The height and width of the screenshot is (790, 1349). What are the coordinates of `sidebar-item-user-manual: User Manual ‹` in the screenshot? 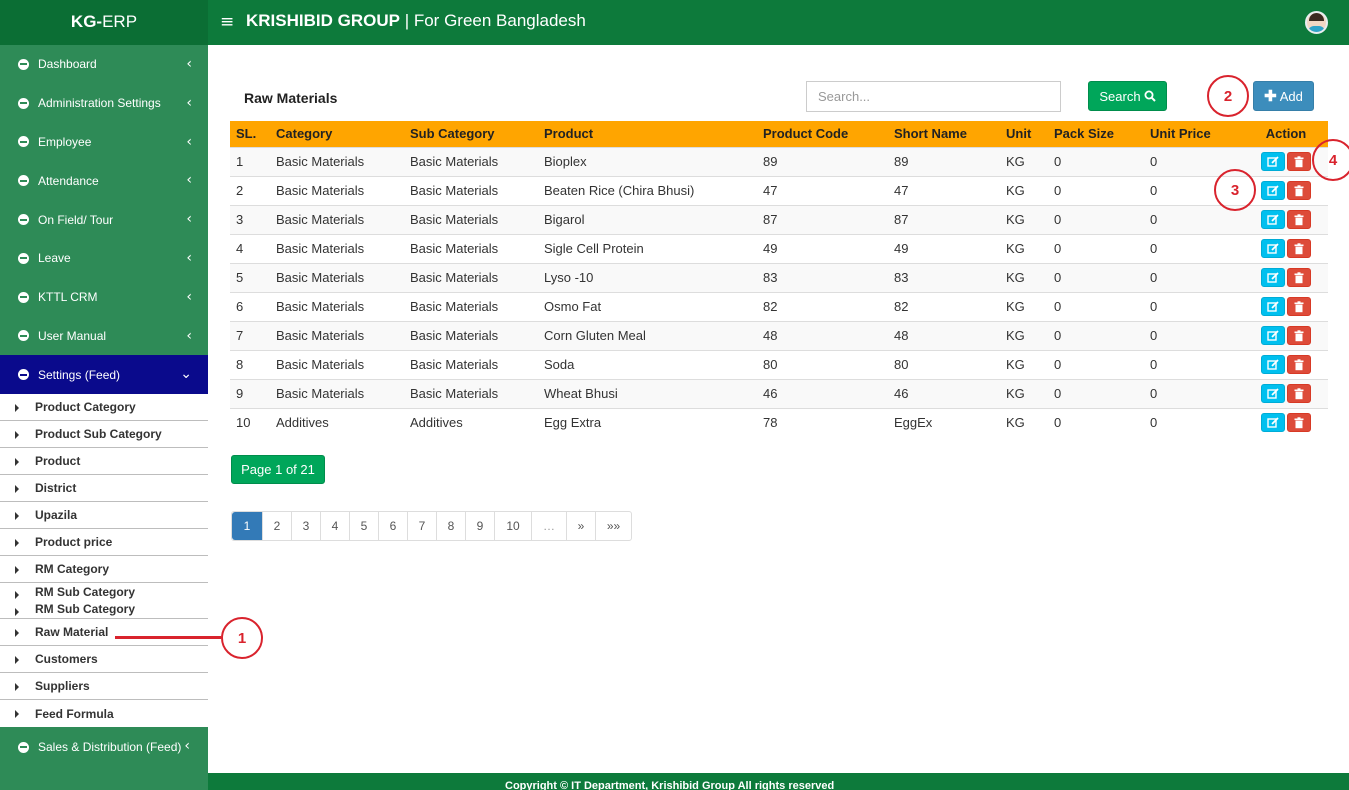 It's located at (104, 336).